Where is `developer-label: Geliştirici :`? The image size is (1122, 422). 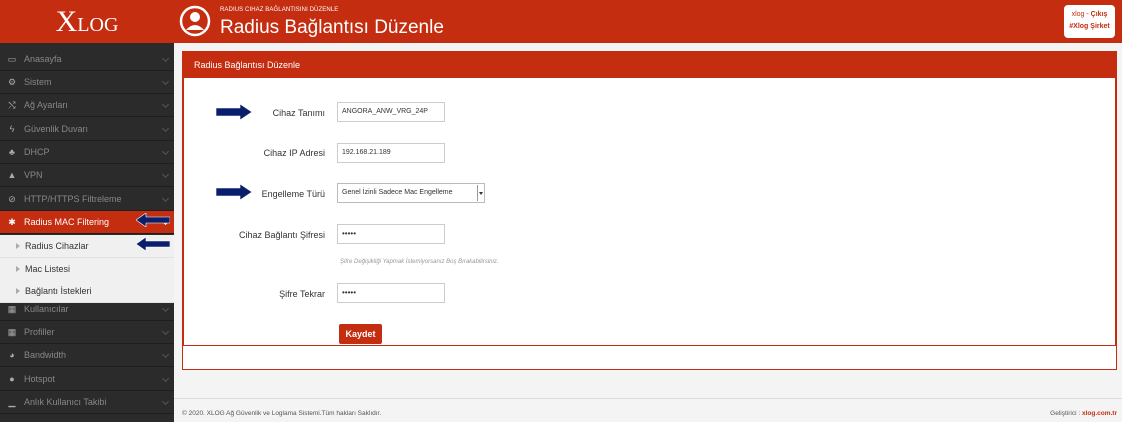 developer-label: Geliştirici : is located at coordinates (1066, 413).